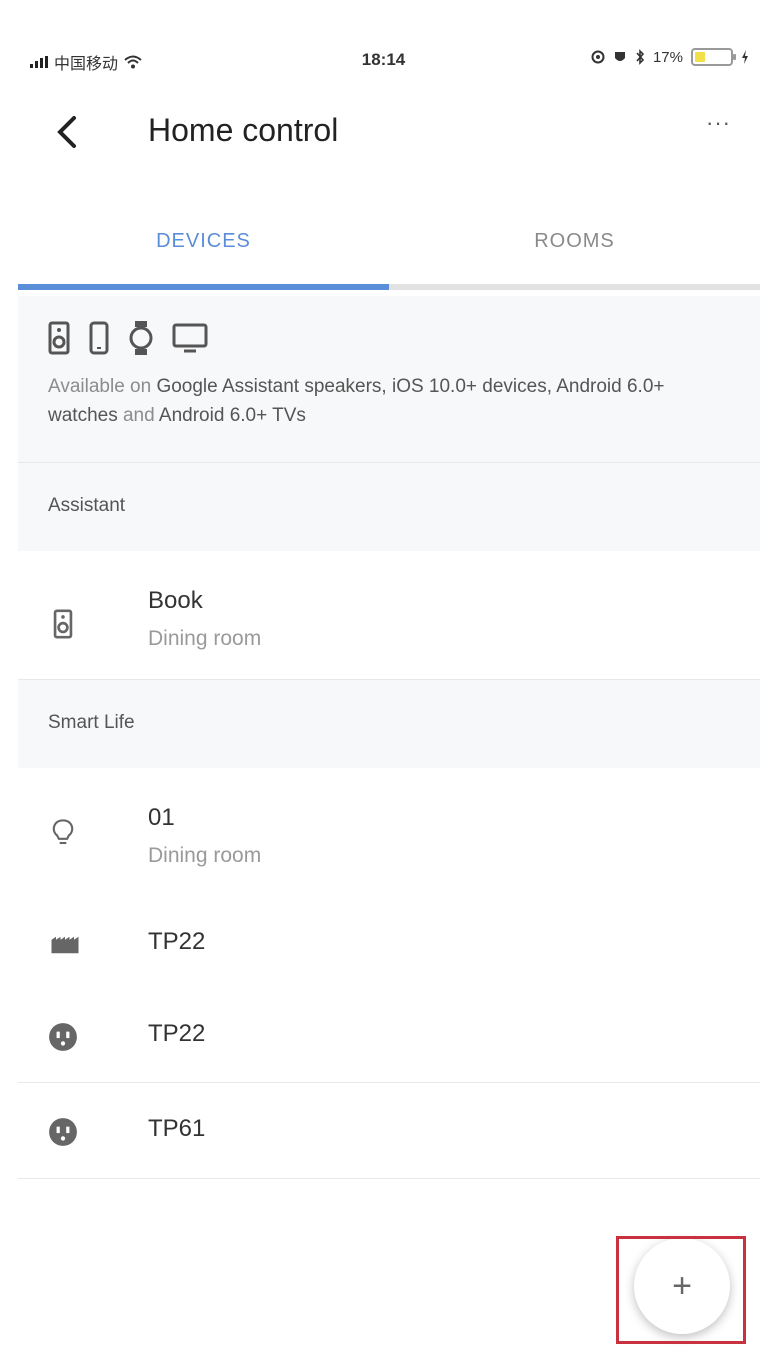  Describe the element at coordinates (102, 386) in the screenshot. I see `availability-prefix: Available on` at that location.